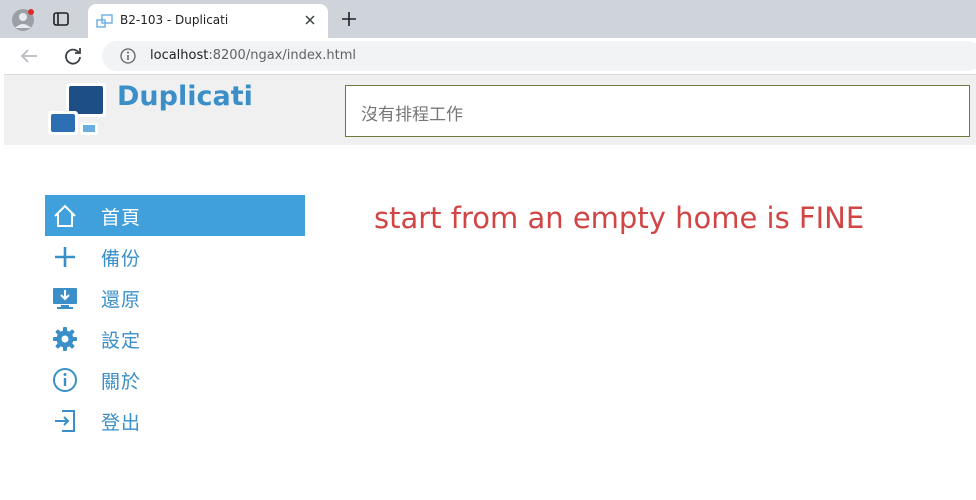 The height and width of the screenshot is (500, 976). I want to click on back-arrow-icon, so click(29, 56).